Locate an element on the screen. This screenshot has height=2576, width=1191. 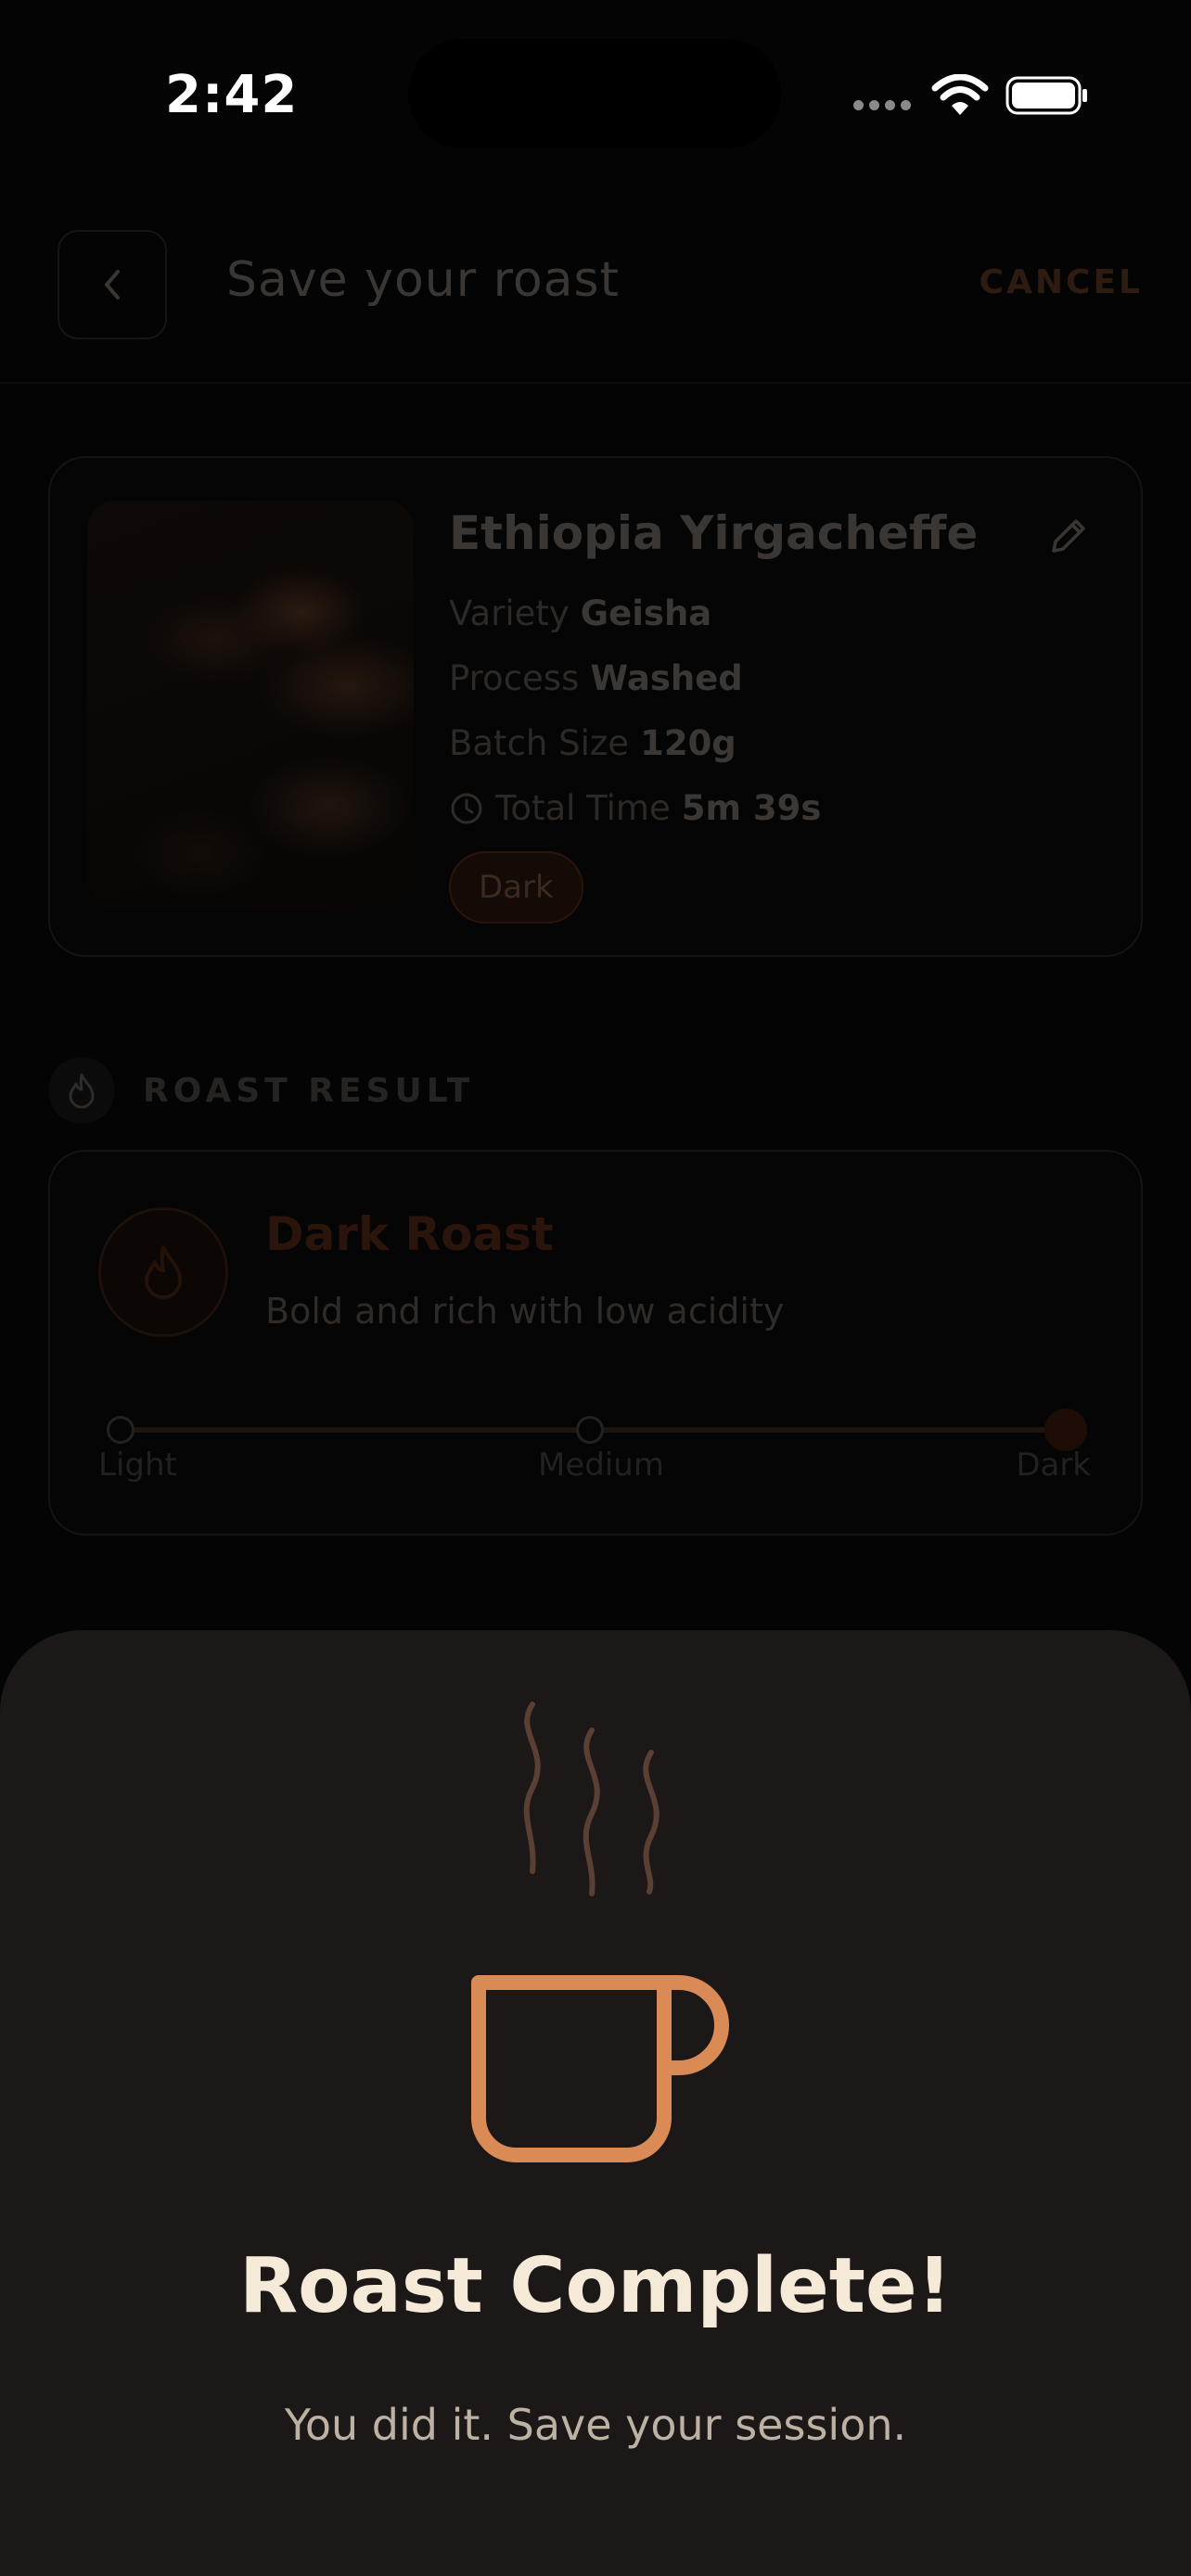
status-time: 2:42 is located at coordinates (232, 95).